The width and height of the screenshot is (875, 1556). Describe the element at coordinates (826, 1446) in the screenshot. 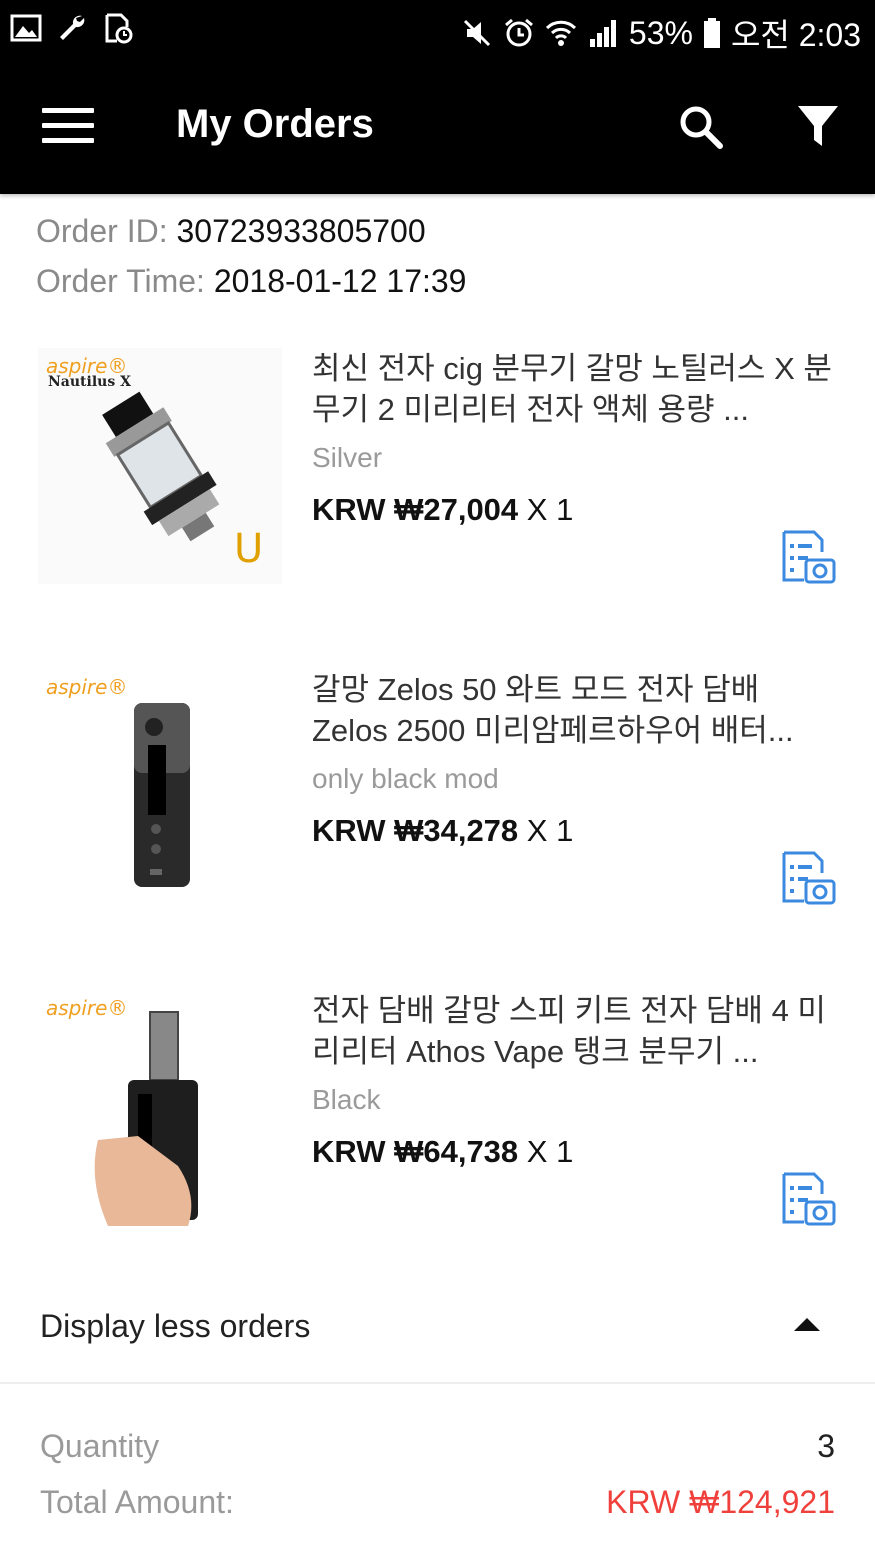

I see `quantity-value: 3` at that location.